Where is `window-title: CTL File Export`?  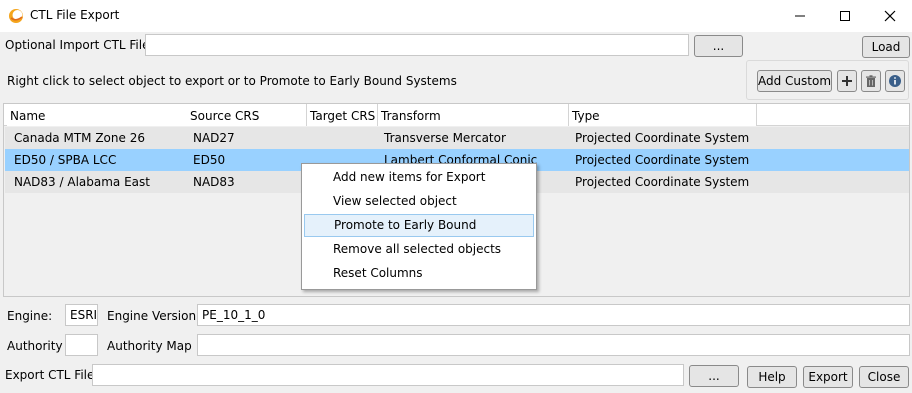
window-title: CTL File Export is located at coordinates (75, 15).